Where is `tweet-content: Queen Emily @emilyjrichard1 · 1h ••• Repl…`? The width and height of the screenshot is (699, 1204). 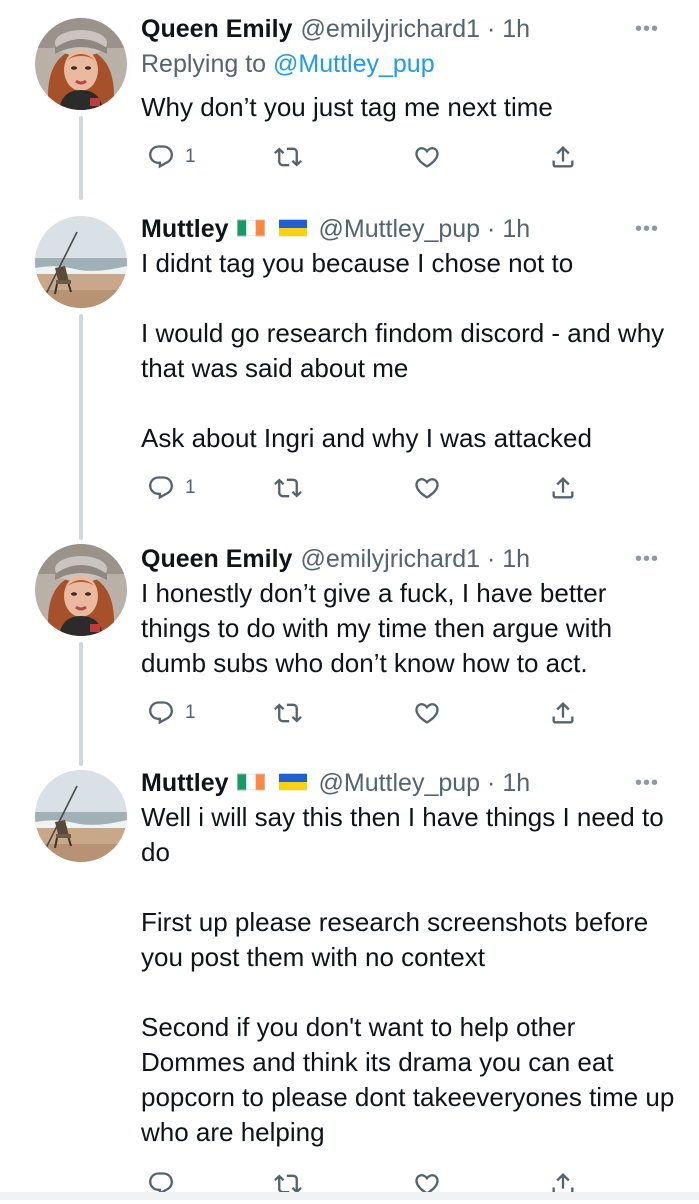 tweet-content: Queen Emily @emilyjrichard1 · 1h ••• Repl… is located at coordinates (411, 94).